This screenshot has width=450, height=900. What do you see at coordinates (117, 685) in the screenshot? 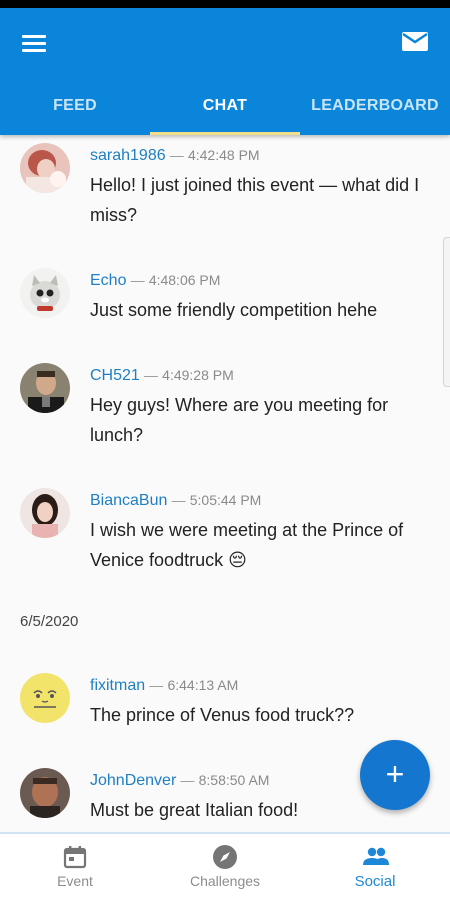
I see `message-username: fixitman` at bounding box center [117, 685].